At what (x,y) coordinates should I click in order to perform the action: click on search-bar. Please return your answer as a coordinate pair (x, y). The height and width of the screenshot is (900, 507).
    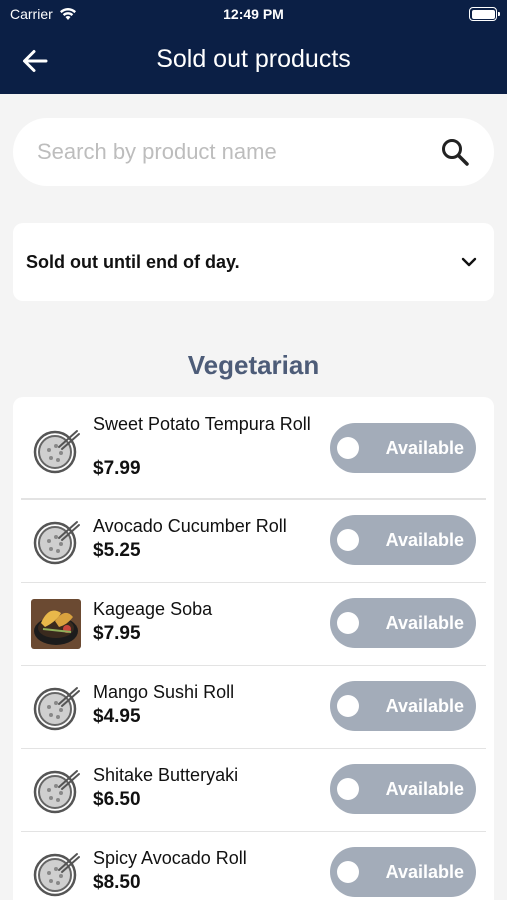
    Looking at the image, I should click on (253, 152).